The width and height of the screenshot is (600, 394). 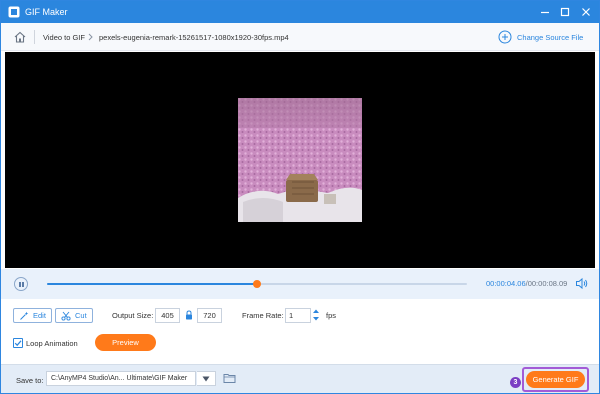 What do you see at coordinates (133, 315) in the screenshot?
I see `output-size-label: Output Size:` at bounding box center [133, 315].